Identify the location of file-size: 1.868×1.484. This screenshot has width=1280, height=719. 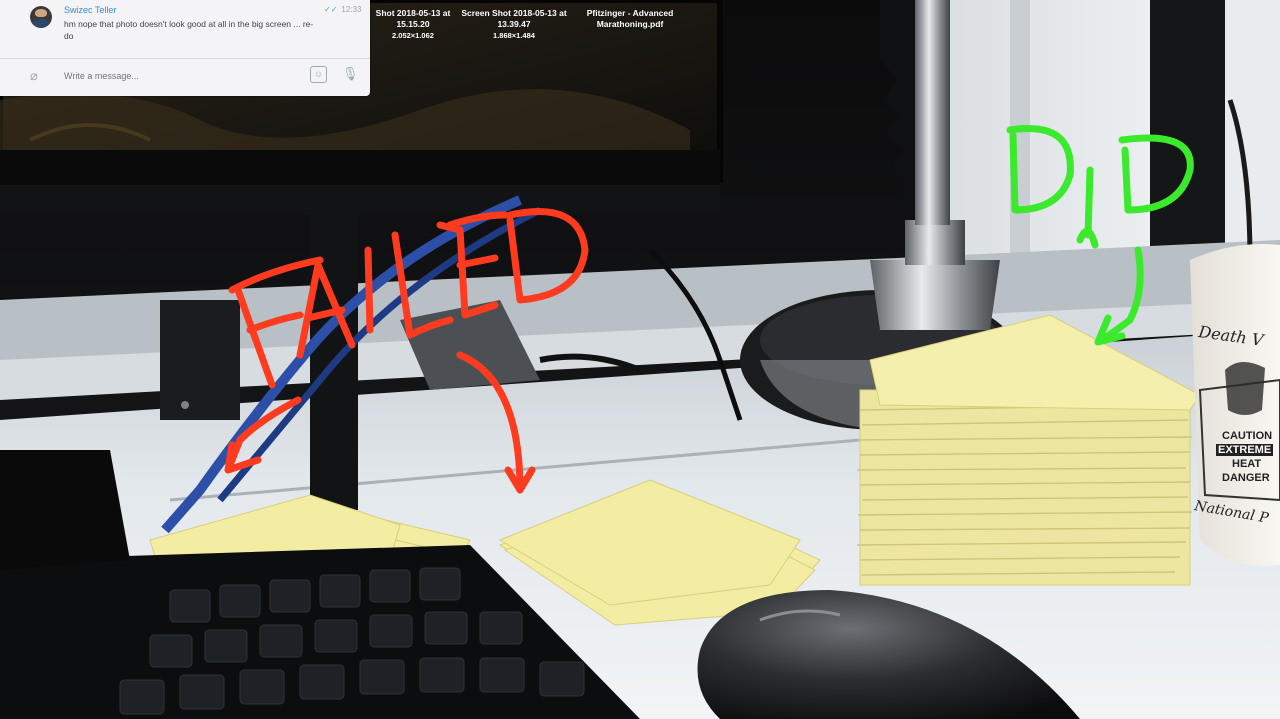
(514, 35).